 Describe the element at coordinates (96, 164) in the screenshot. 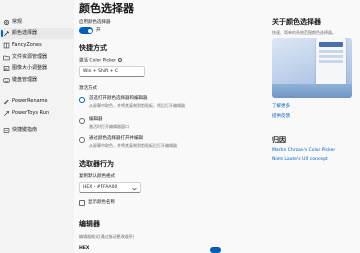

I see `picker-section-title: 选取器行为` at that location.